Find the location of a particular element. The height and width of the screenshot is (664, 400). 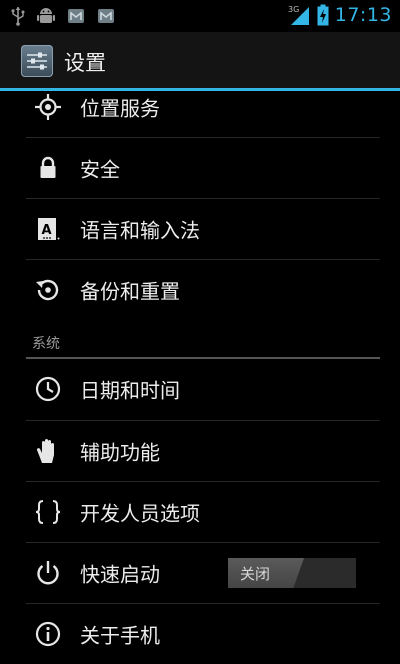

settings-item-label: 开发人员选项 is located at coordinates (140, 513).